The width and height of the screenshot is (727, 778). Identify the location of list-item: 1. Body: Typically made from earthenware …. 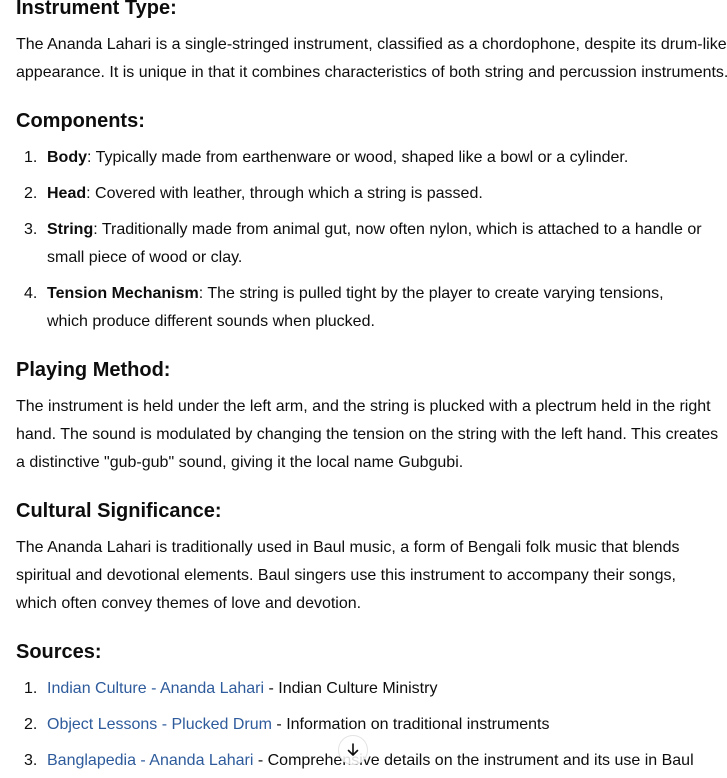
(326, 157).